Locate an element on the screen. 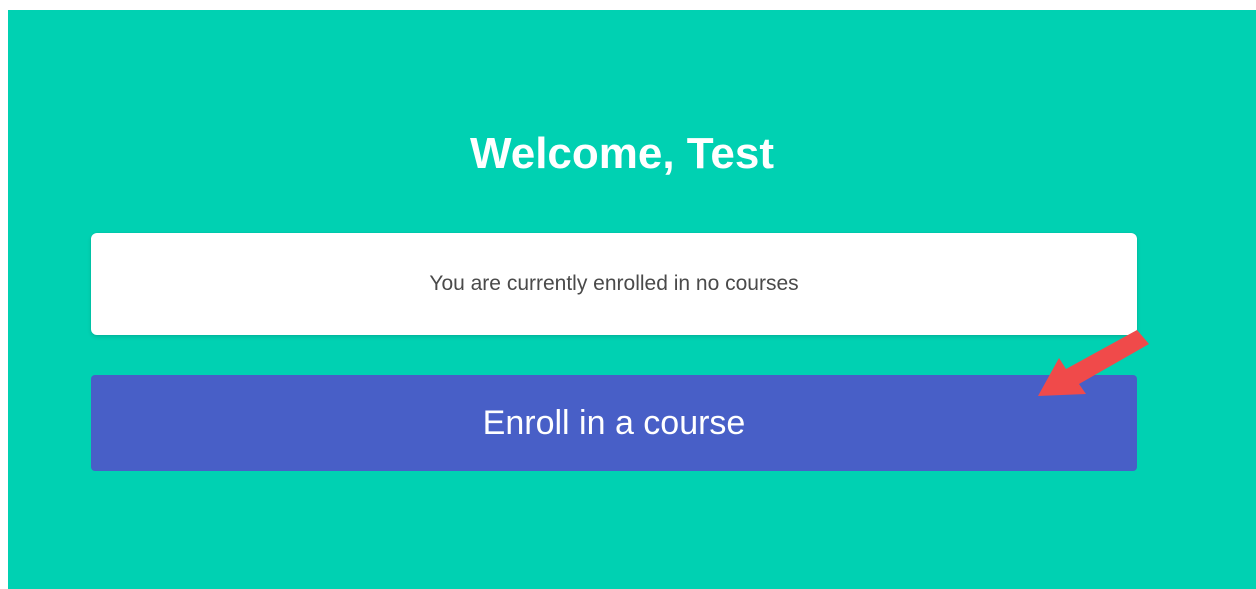  page-title: Welcome, Test is located at coordinates (622, 153).